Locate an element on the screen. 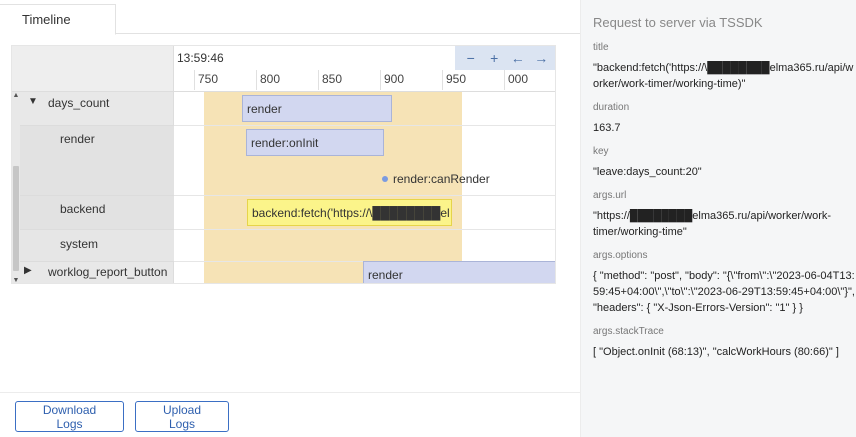 The width and height of the screenshot is (856, 437). event-label: render:canRender is located at coordinates (441, 179).